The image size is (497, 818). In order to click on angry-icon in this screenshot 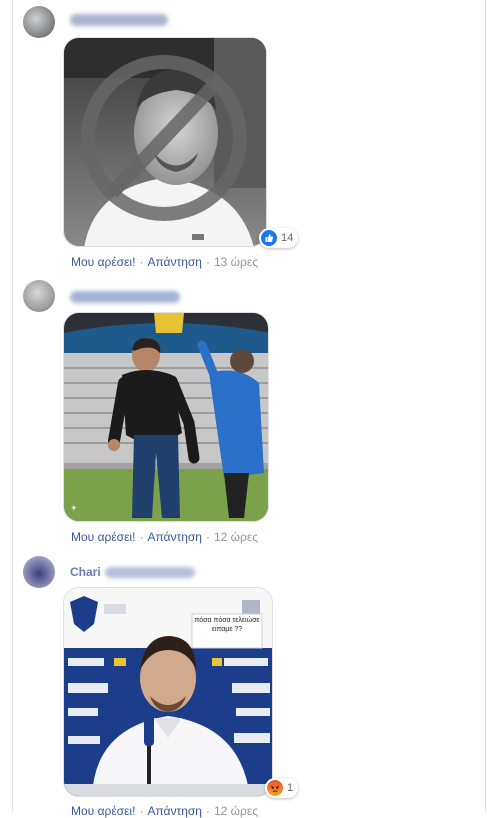, I will do `click(275, 788)`.